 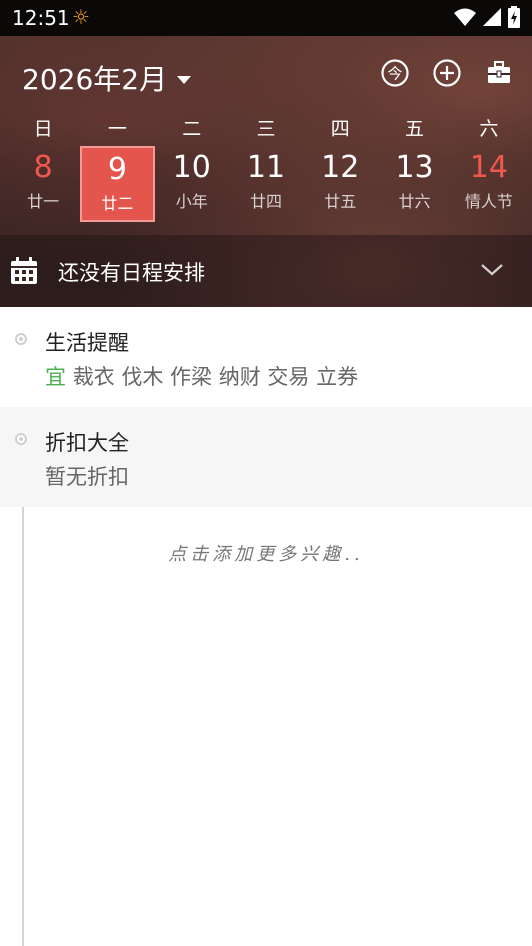 I want to click on lunar-date: 情人节, so click(x=488, y=201).